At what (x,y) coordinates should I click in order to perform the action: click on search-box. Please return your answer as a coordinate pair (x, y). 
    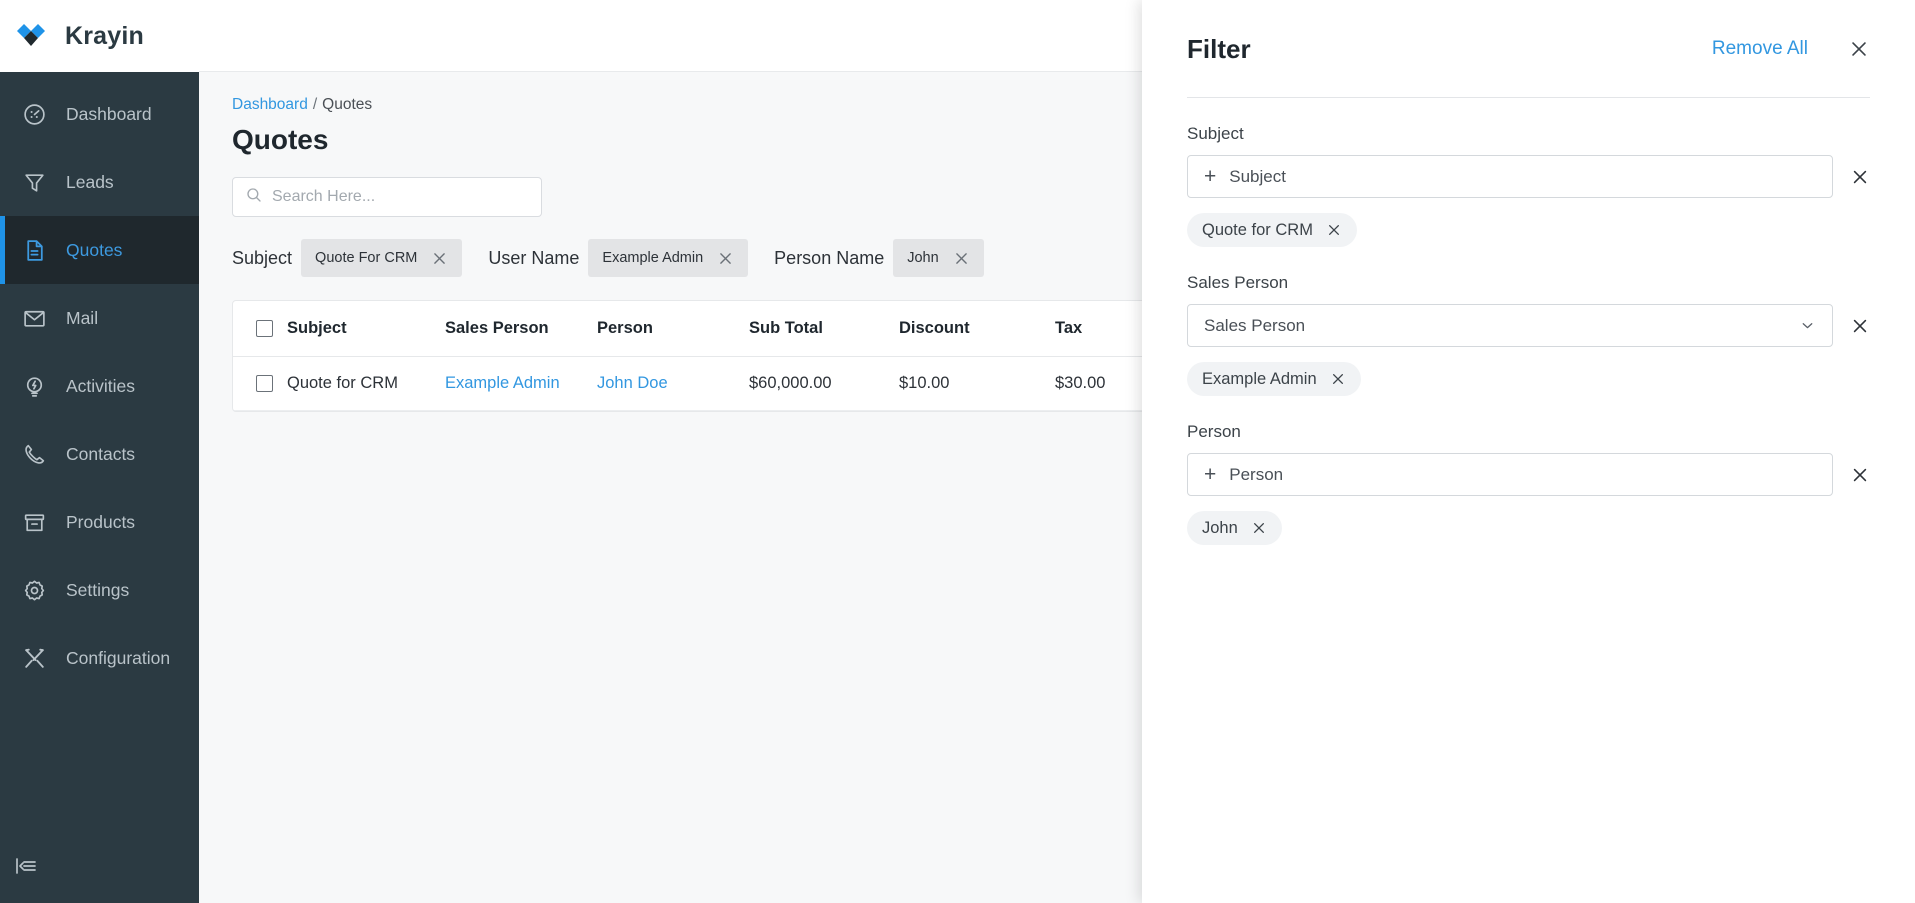
    Looking at the image, I should click on (387, 197).